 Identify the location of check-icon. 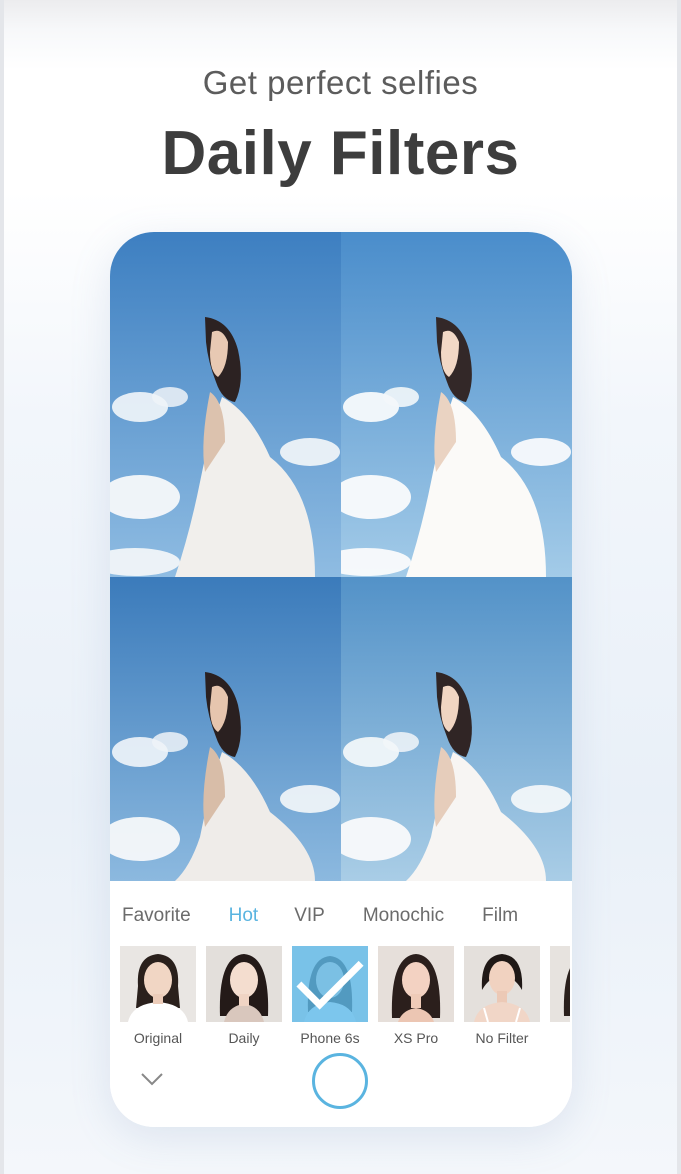
(330, 984).